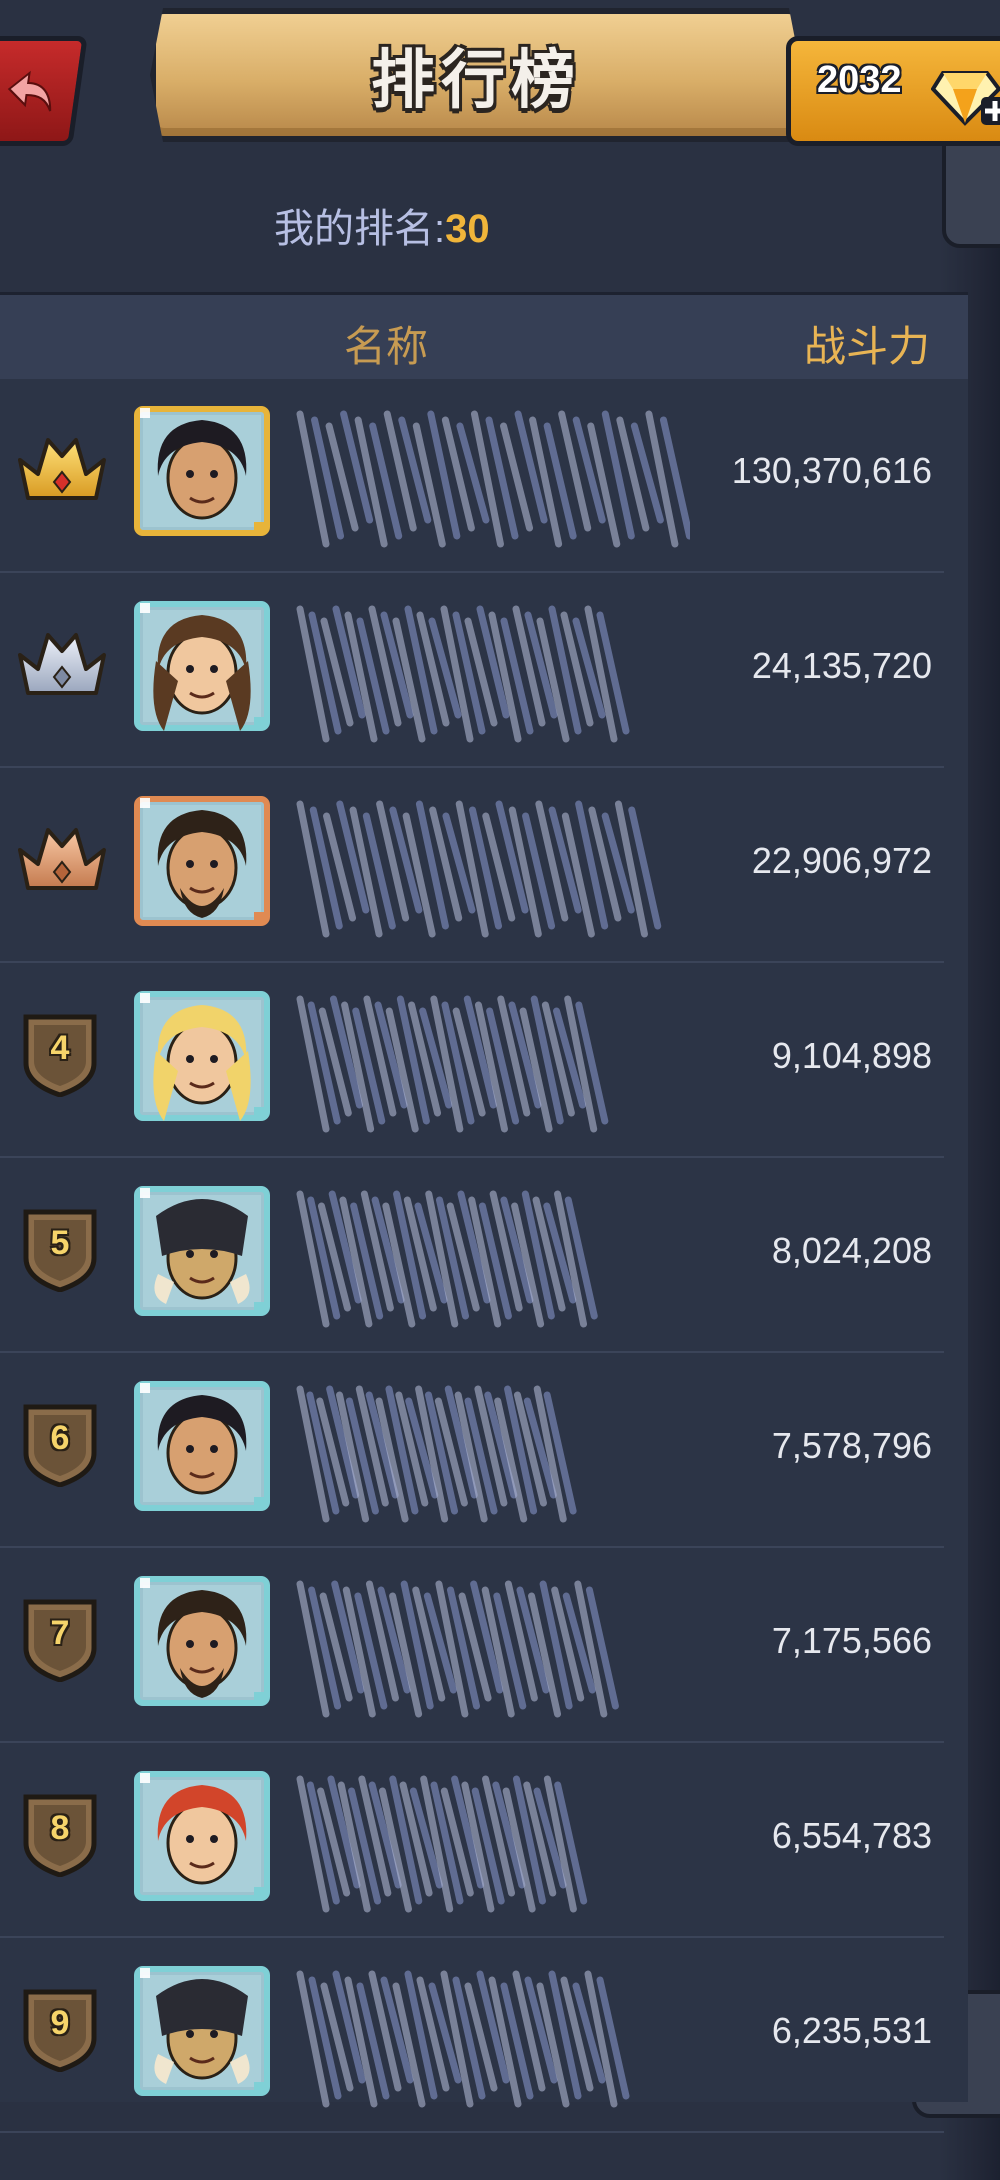 The width and height of the screenshot is (1000, 2180). What do you see at coordinates (60, 1828) in the screenshot?
I see `rank-number: 8` at bounding box center [60, 1828].